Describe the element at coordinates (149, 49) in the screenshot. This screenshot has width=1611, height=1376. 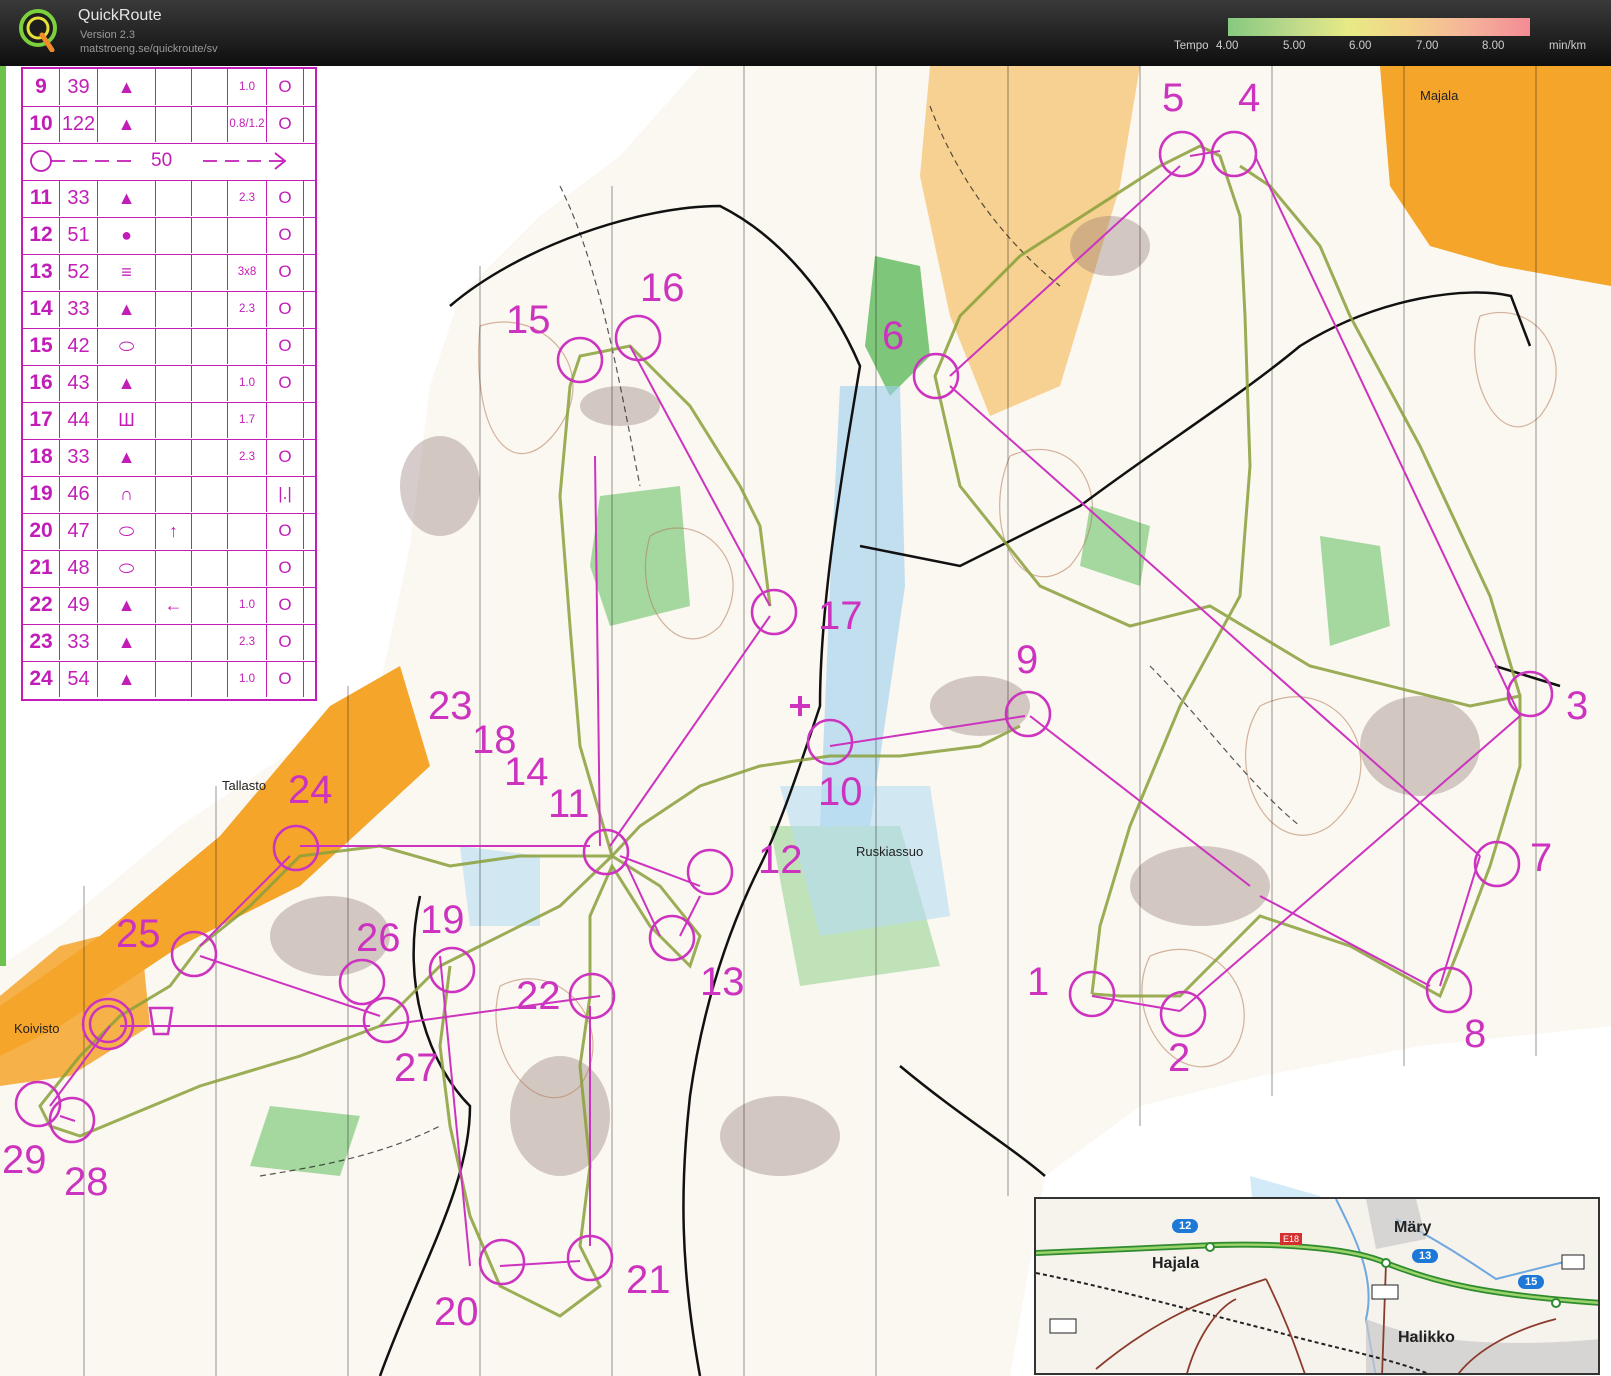
I see `app-url: matstroeng.se/quickroute/sv` at that location.